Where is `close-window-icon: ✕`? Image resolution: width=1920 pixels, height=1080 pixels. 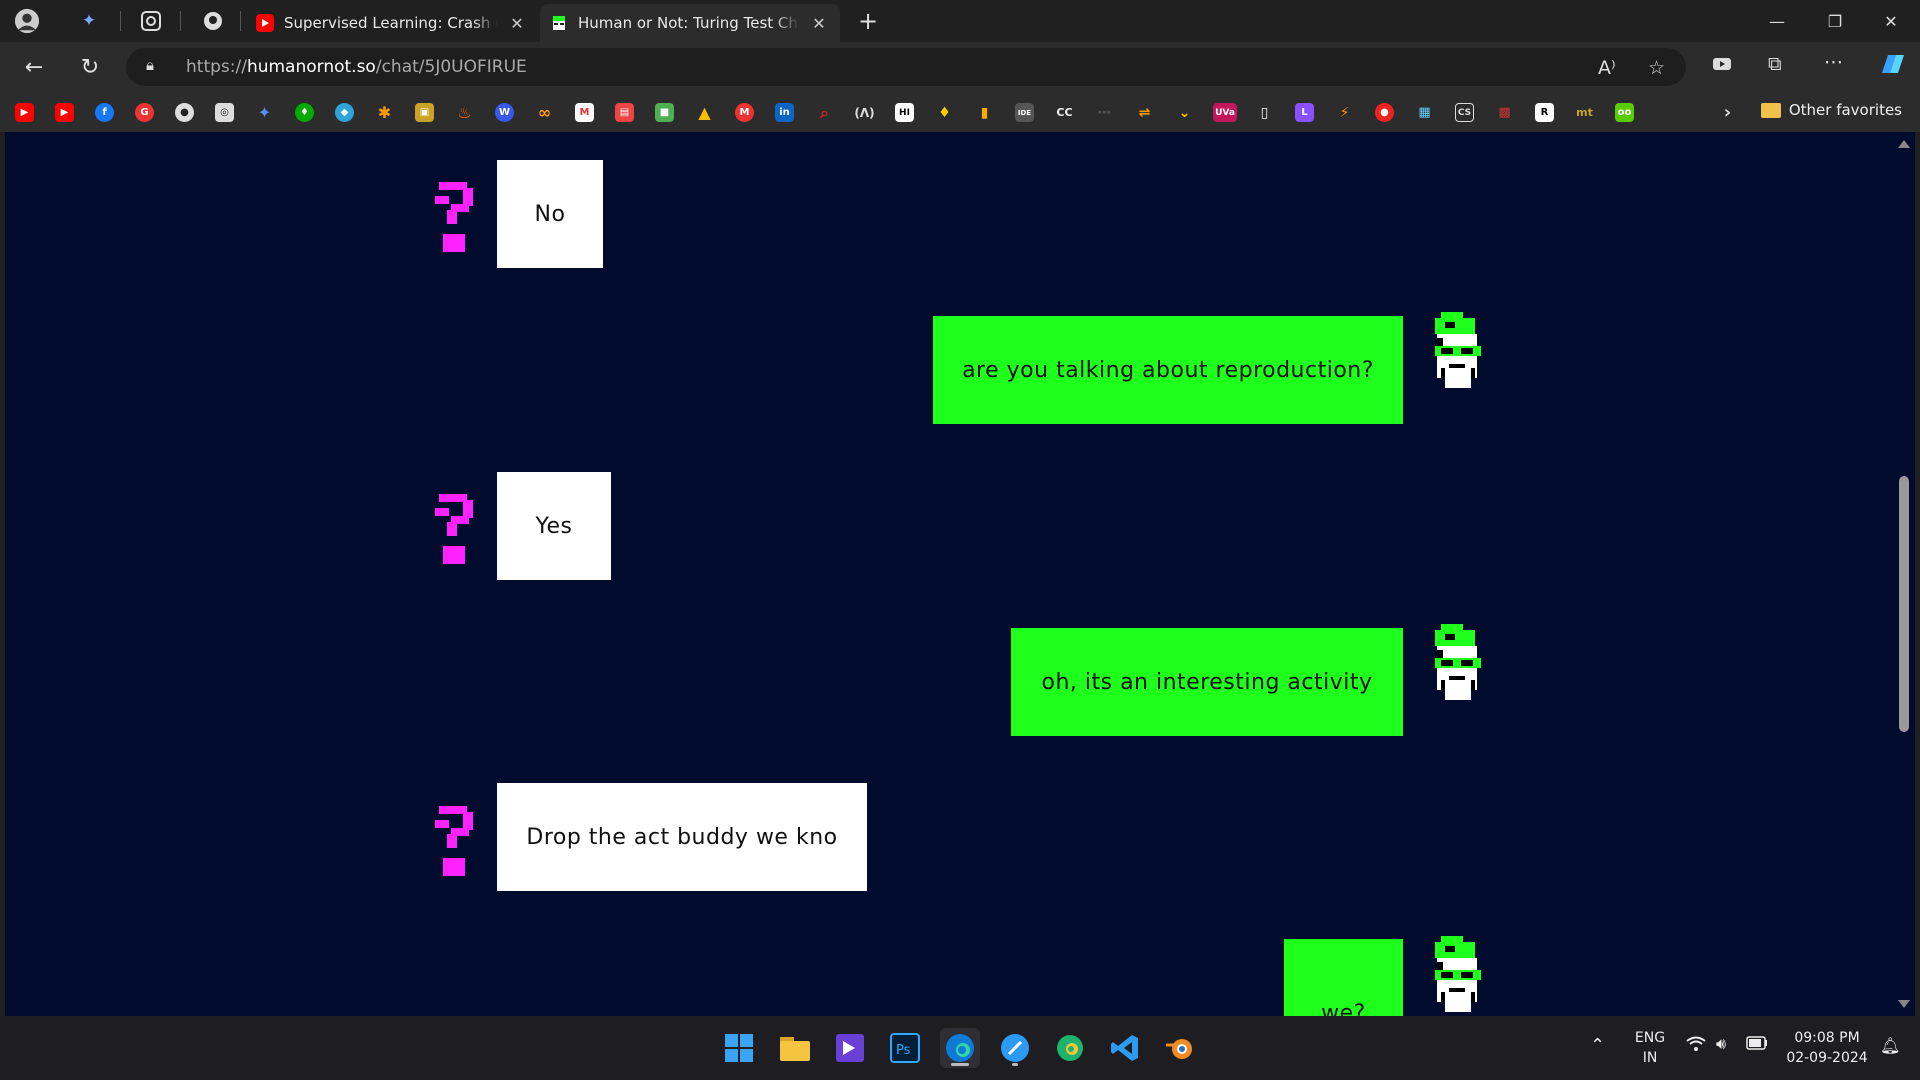
close-window-icon: ✕ is located at coordinates (1891, 21).